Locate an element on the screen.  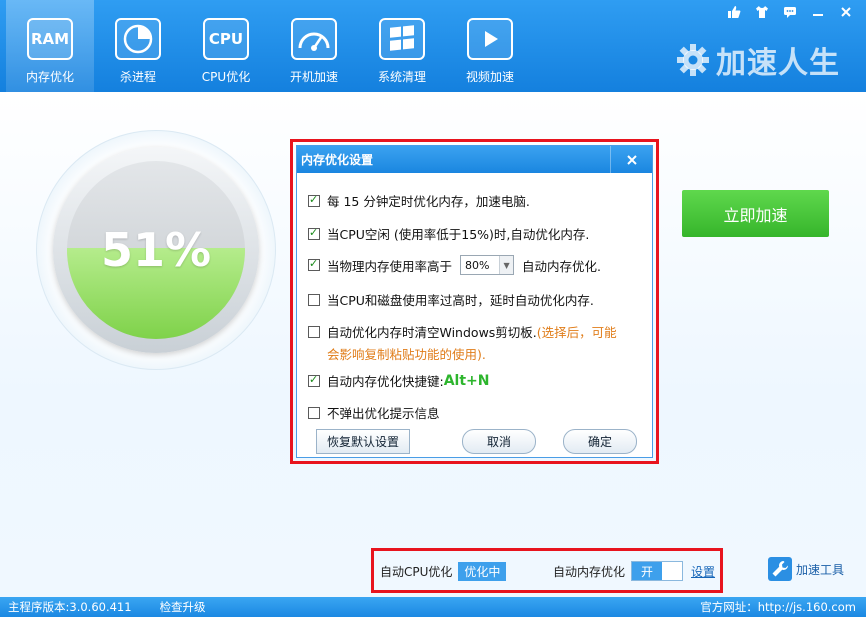
option-hotkey: 自动内存优化快捷键: Alt+N is located at coordinates (399, 380).